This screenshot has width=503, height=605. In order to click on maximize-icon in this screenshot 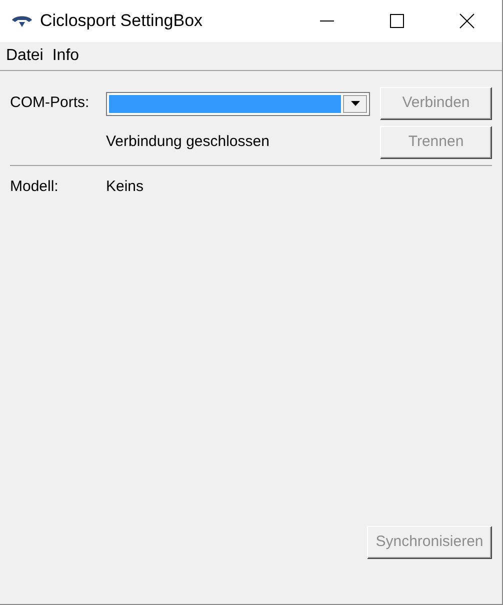, I will do `click(397, 21)`.